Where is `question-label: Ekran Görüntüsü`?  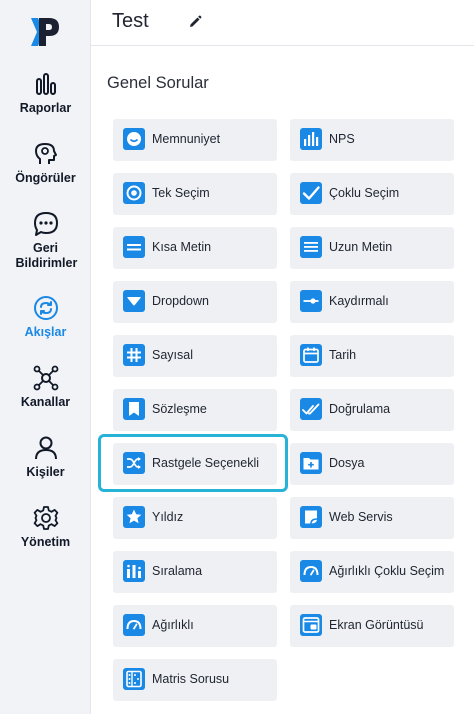
question-label: Ekran Görüntüsü is located at coordinates (376, 625).